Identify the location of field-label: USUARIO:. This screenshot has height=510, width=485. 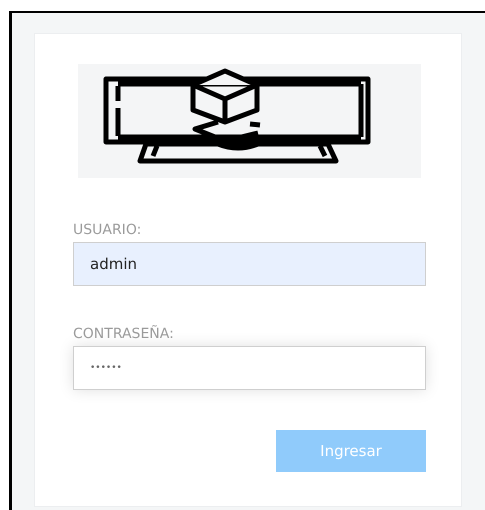
(107, 230).